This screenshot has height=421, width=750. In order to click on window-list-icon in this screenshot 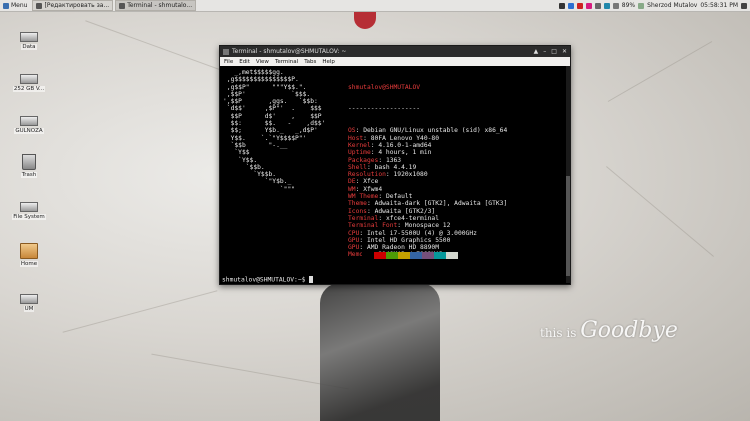, I will do `click(561, 5)`.